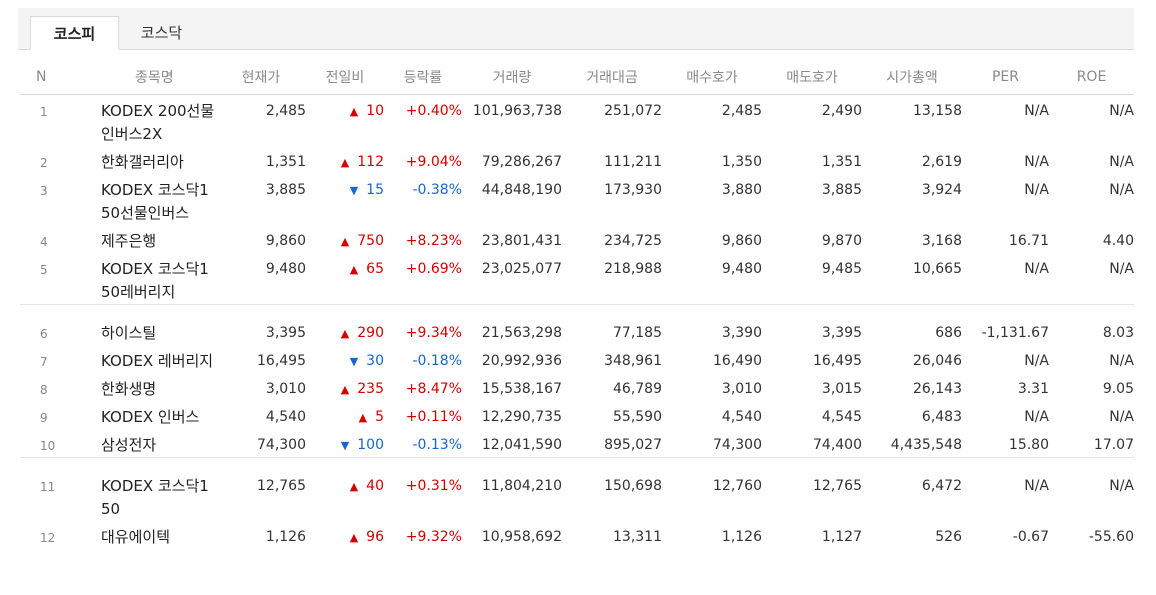 The image size is (1156, 595). I want to click on volume: 23,801,431, so click(521, 241).